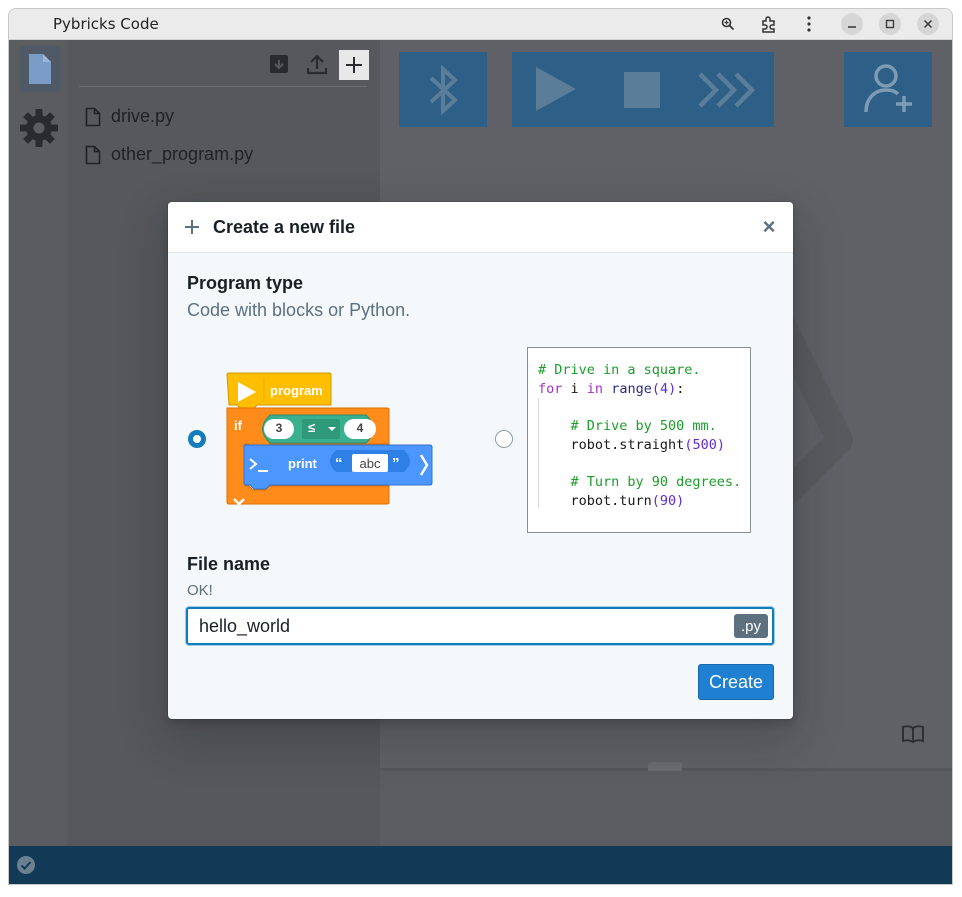 The width and height of the screenshot is (962, 897). I want to click on stop-icon, so click(642, 90).